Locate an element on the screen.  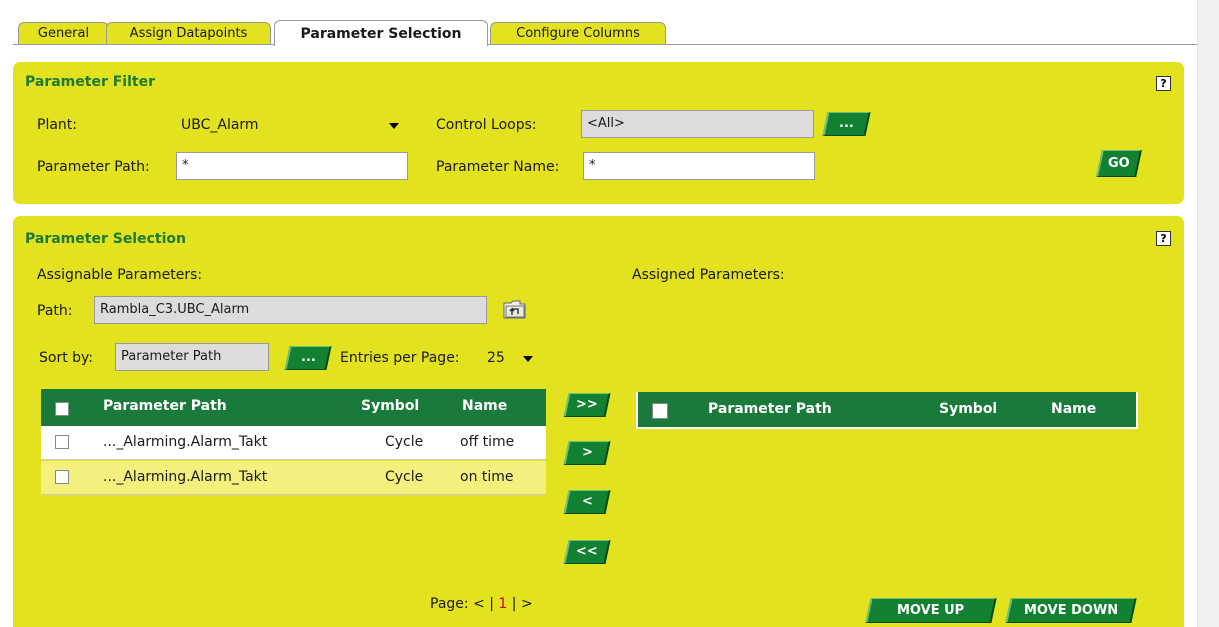
go-button: GO is located at coordinates (1119, 163).